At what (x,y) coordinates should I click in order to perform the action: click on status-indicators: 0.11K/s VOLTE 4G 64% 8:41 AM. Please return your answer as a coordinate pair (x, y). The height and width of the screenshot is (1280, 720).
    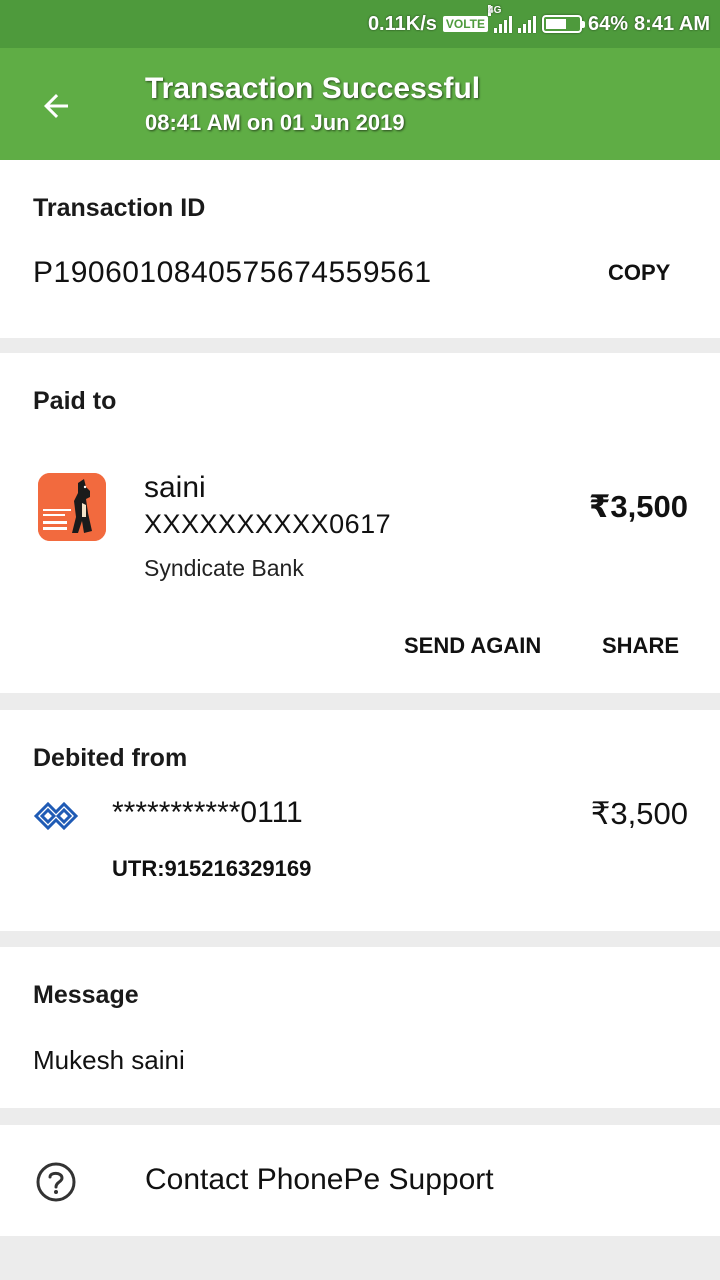
    Looking at the image, I should click on (538, 21).